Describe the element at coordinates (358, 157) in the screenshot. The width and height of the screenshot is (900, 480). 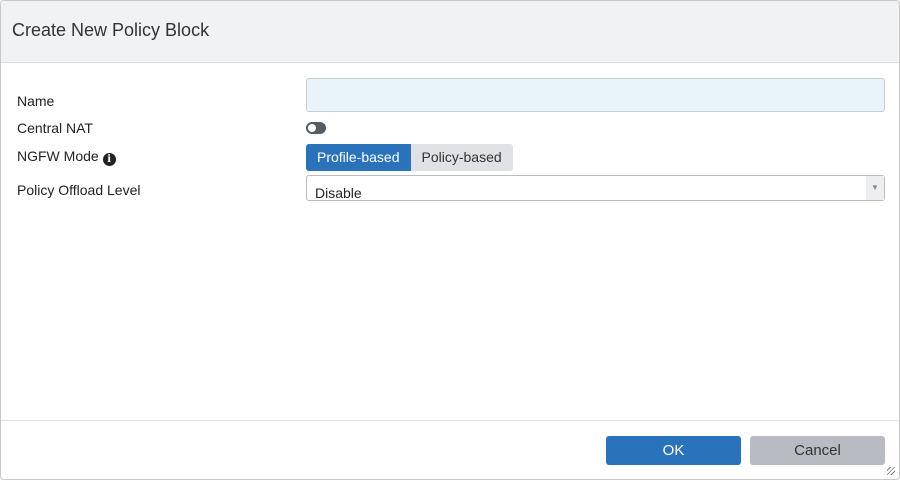
I see `profile-based-option: Profile-based` at that location.